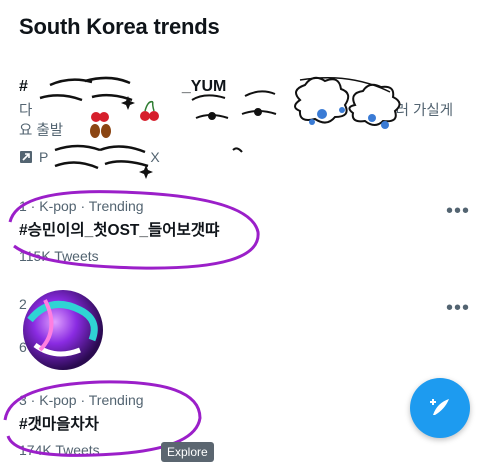  I want to click on marble-sticker, so click(63, 330).